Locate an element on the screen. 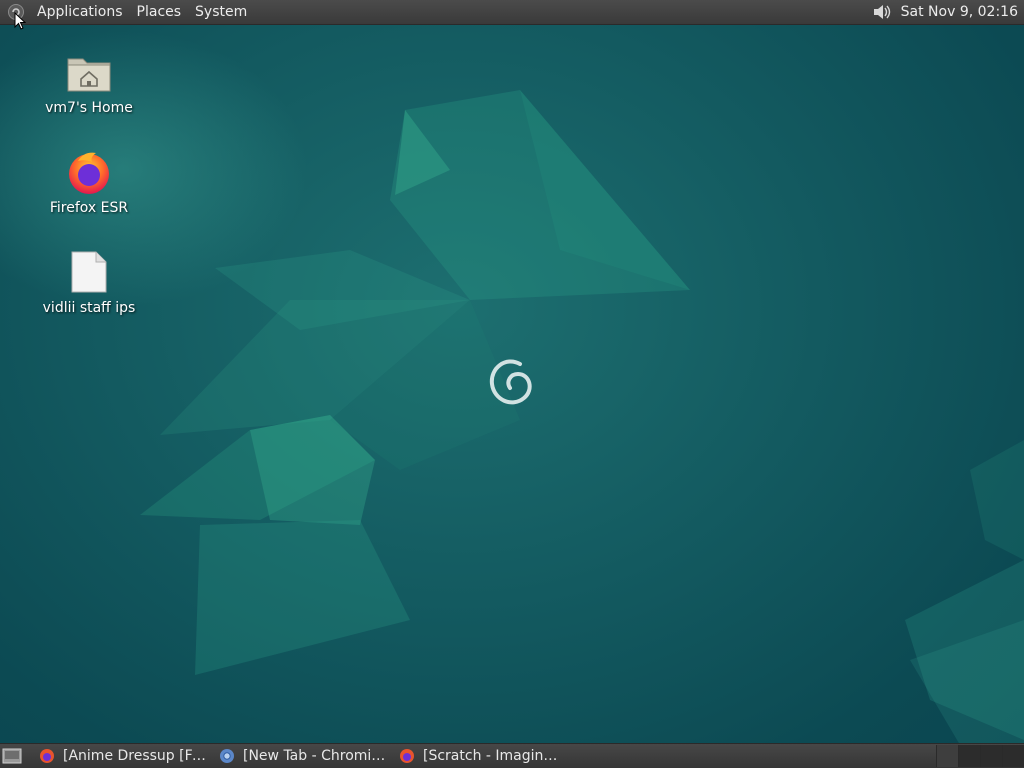  desktop-icon-firefox: Firefox ESR is located at coordinates (89, 182).